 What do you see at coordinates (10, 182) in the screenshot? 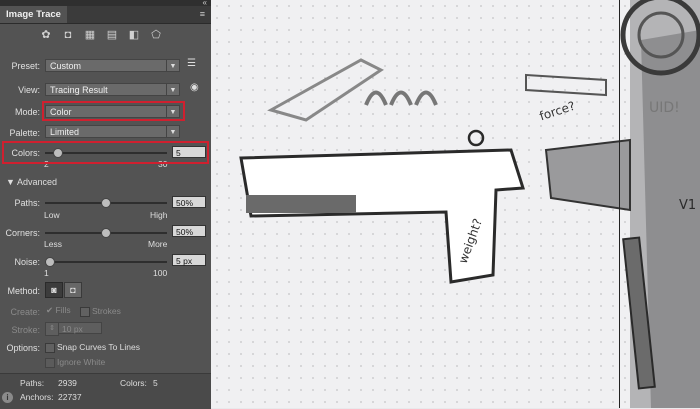
I see `triangle-down-icon: ▼` at bounding box center [10, 182].